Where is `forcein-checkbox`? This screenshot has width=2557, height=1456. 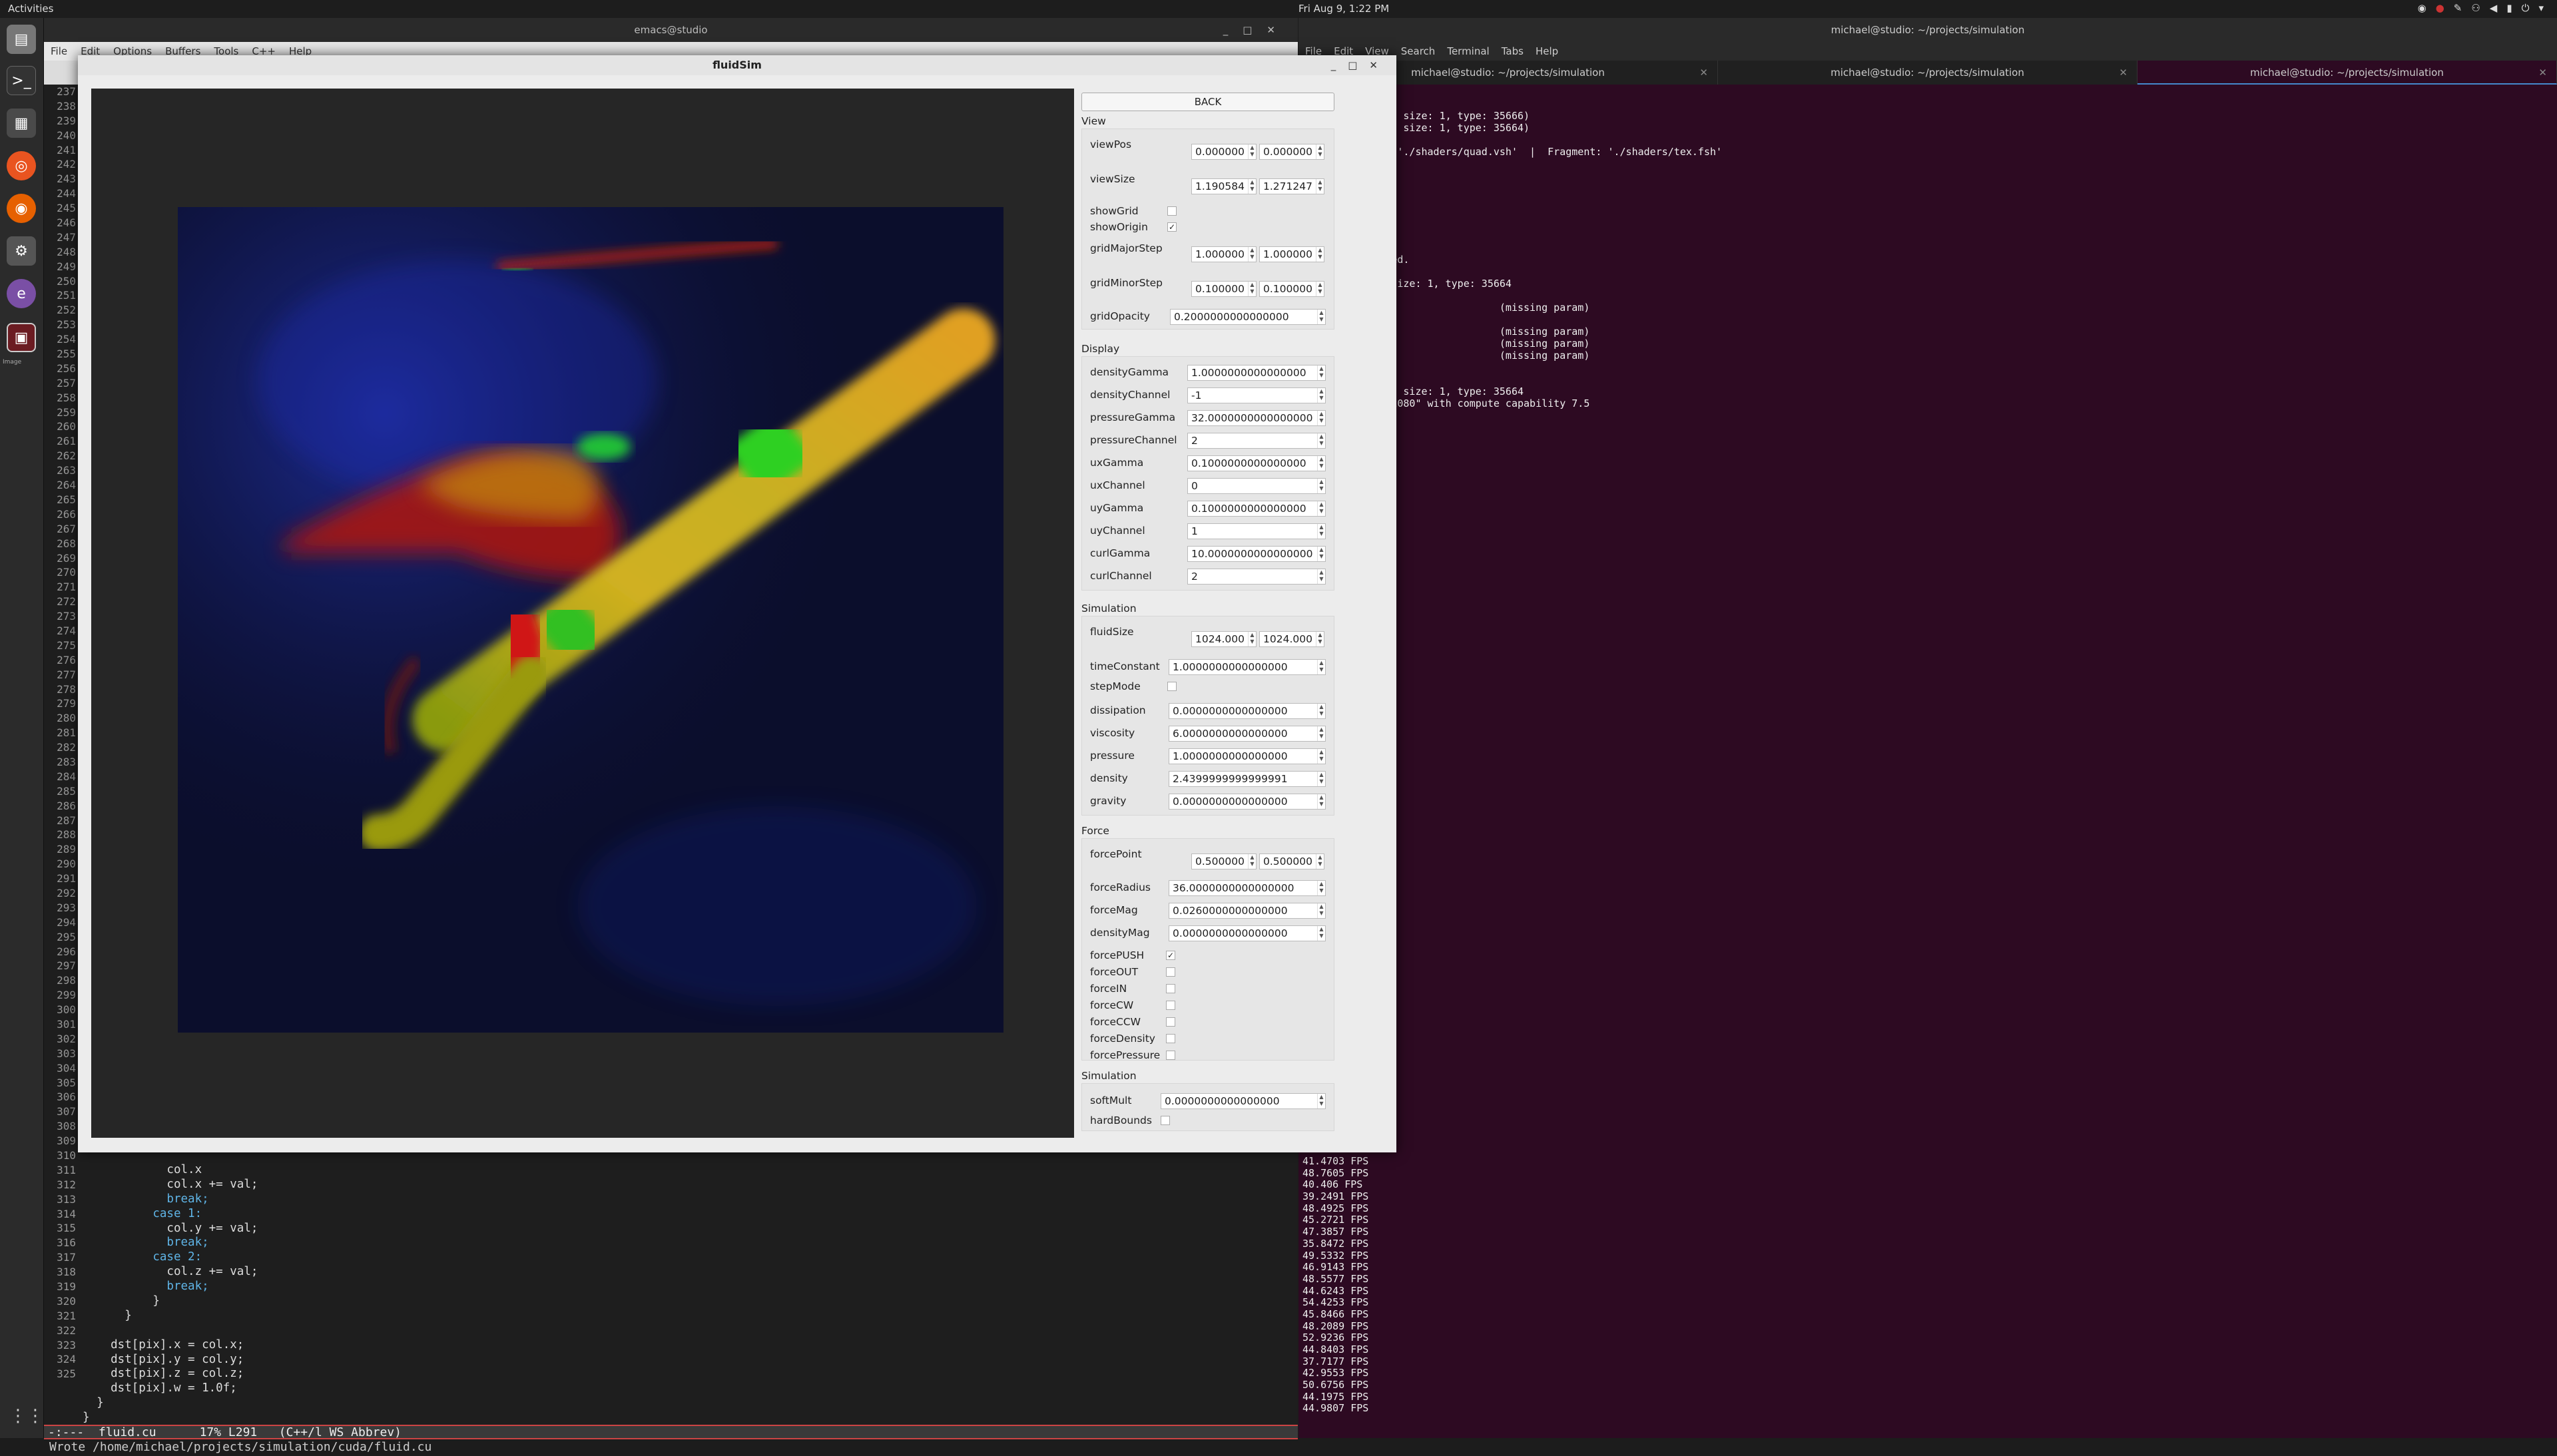 forcein-checkbox is located at coordinates (1170, 988).